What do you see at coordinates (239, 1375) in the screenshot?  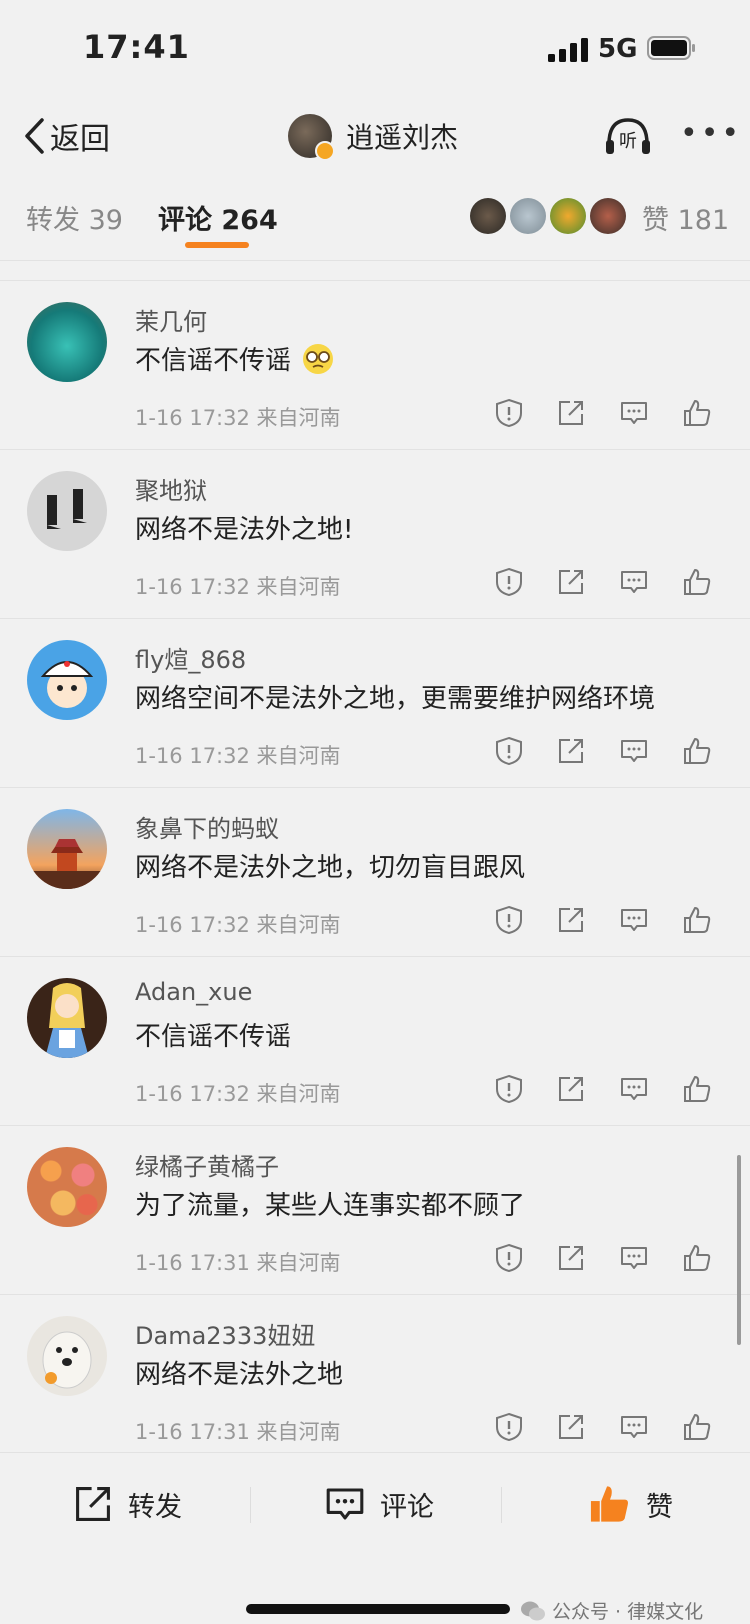 I see `comment-text: 网络不是法外之地` at bounding box center [239, 1375].